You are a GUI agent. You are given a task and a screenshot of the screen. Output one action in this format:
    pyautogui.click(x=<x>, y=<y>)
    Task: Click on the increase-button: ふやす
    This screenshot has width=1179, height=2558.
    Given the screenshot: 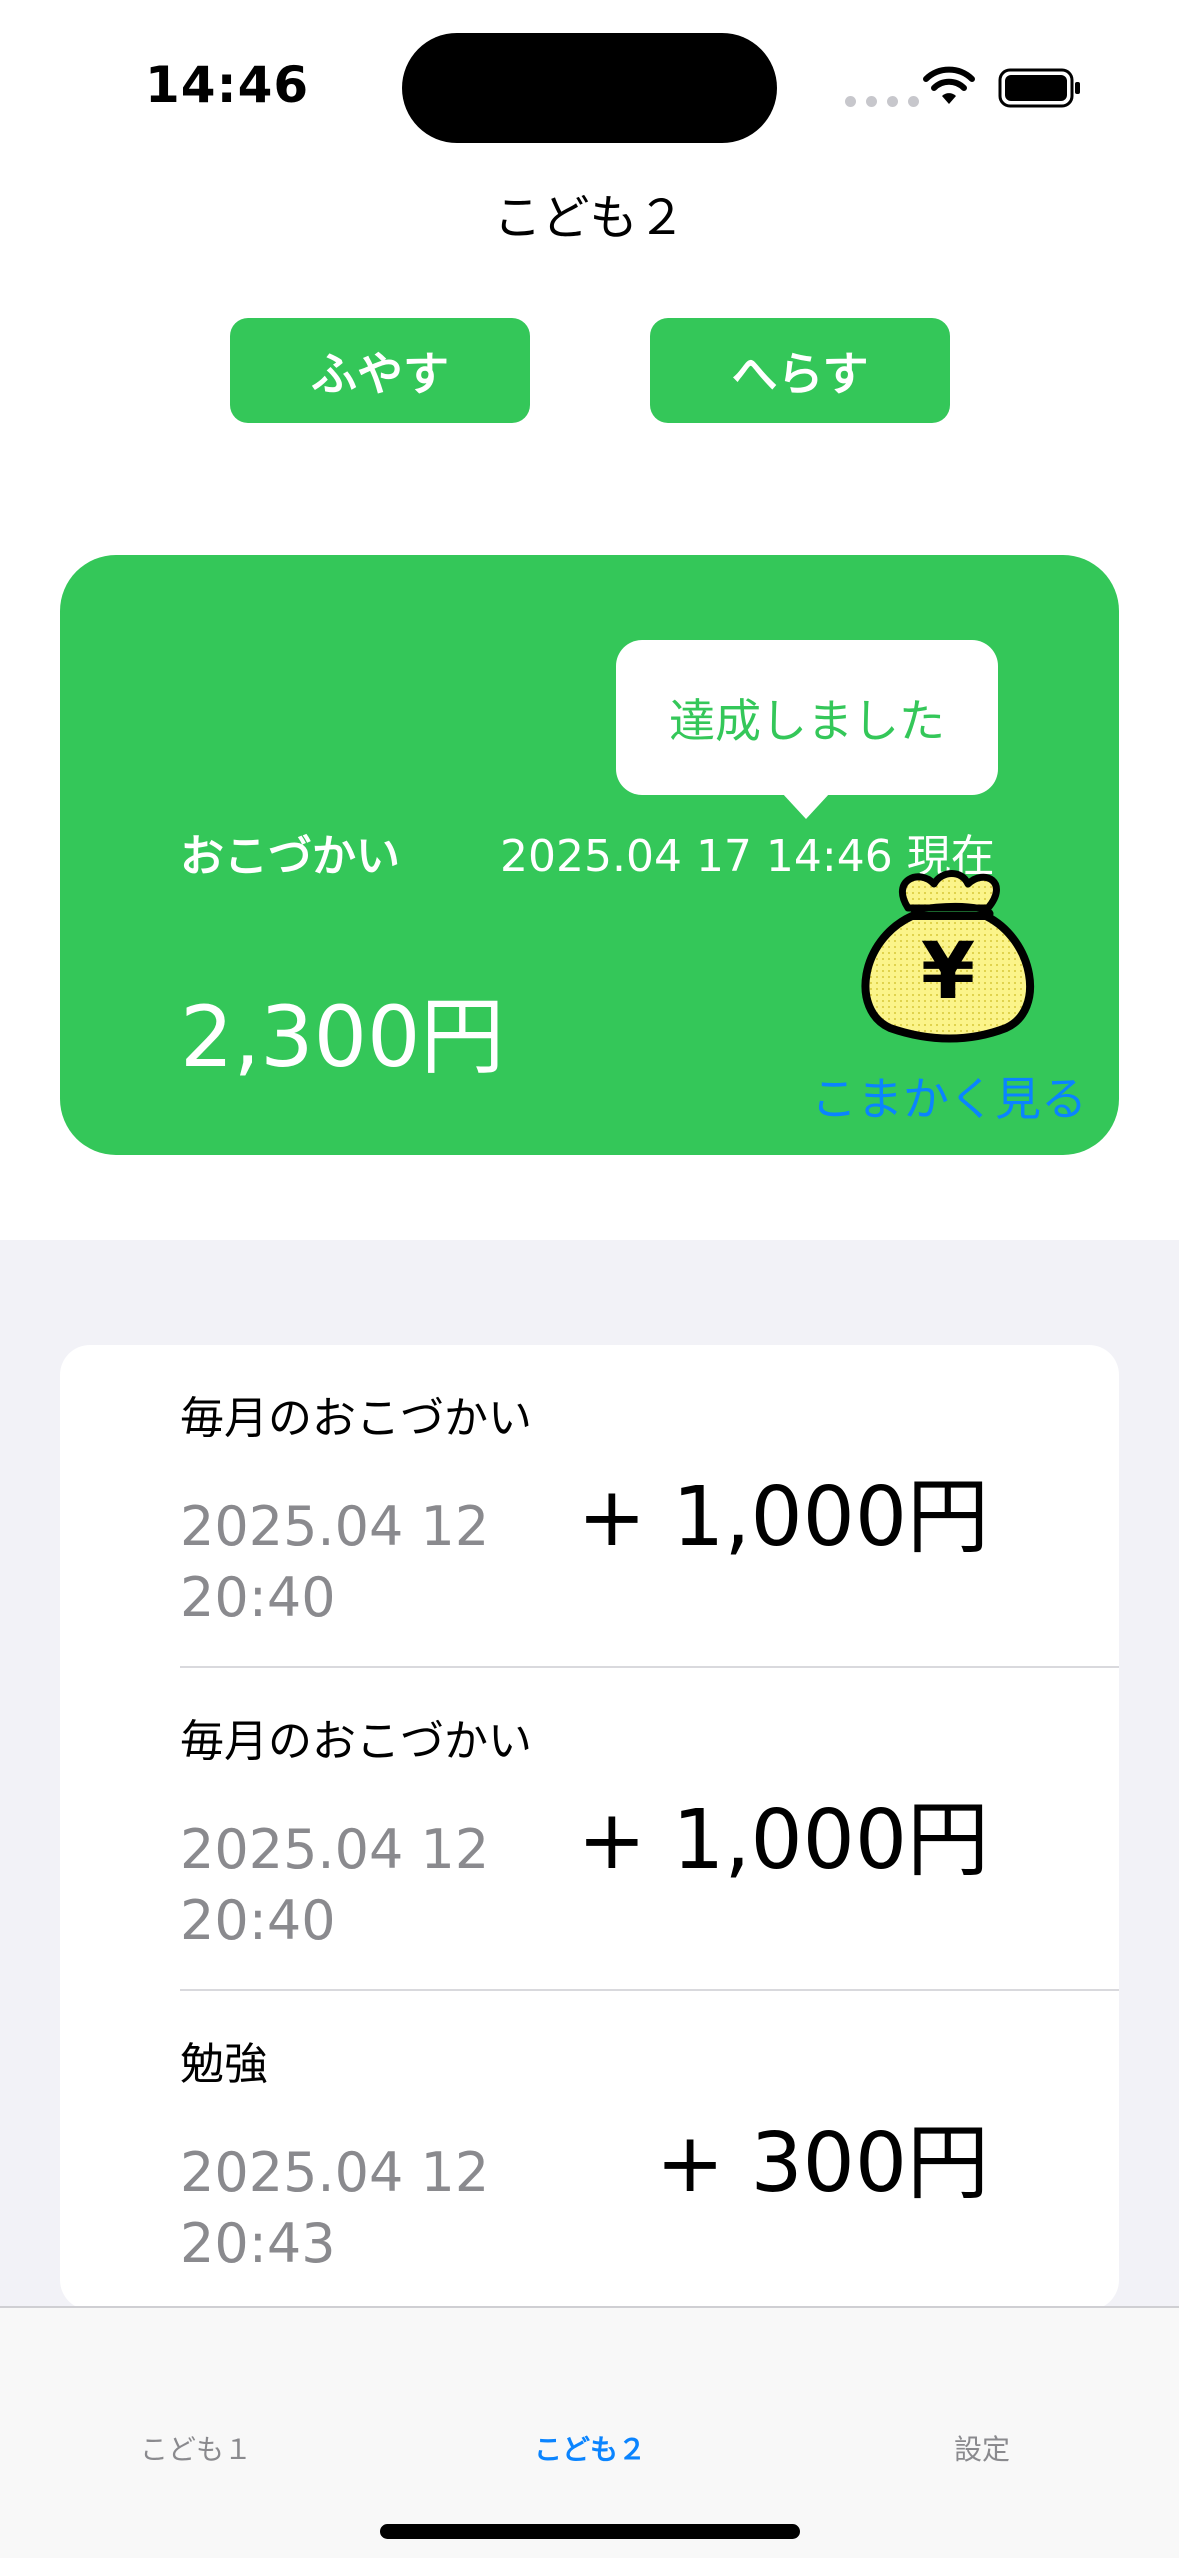 What is the action you would take?
    pyautogui.click(x=380, y=370)
    